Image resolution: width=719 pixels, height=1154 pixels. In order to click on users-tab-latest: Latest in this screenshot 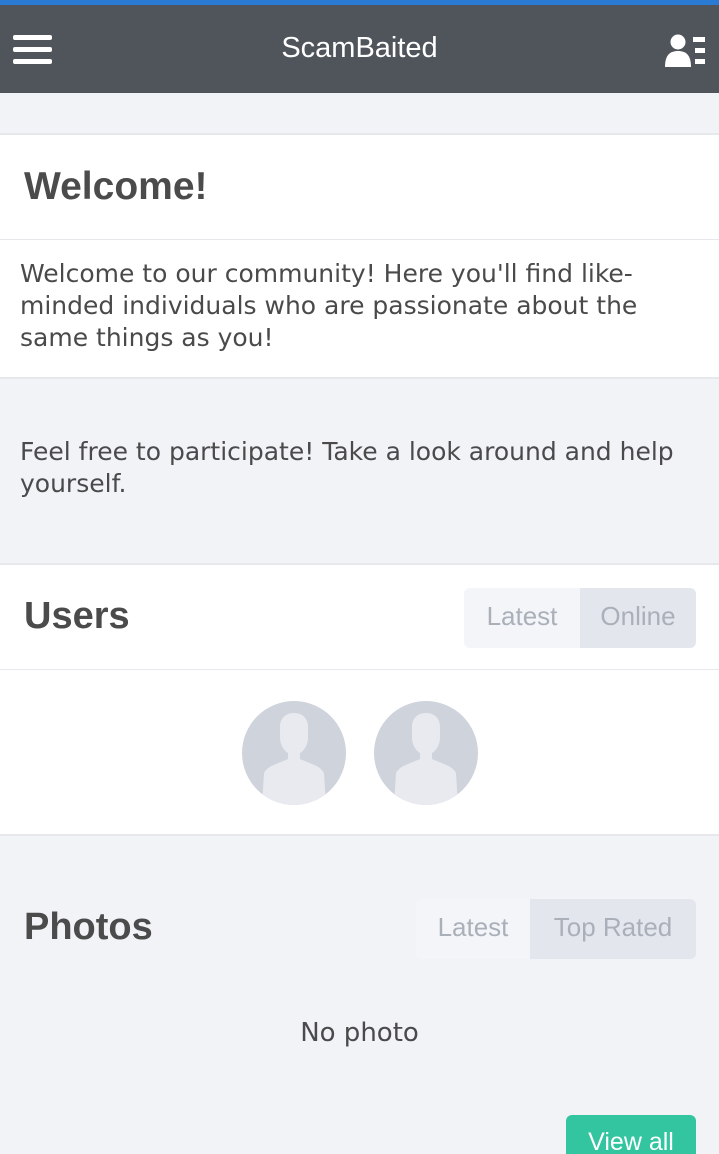, I will do `click(522, 618)`.